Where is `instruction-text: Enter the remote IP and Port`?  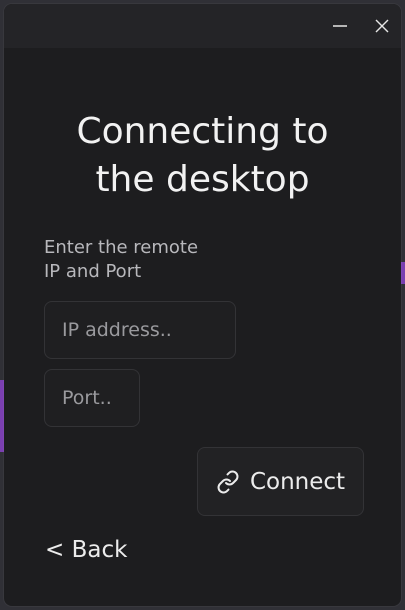 instruction-text: Enter the remote IP and Port is located at coordinates (164, 260).